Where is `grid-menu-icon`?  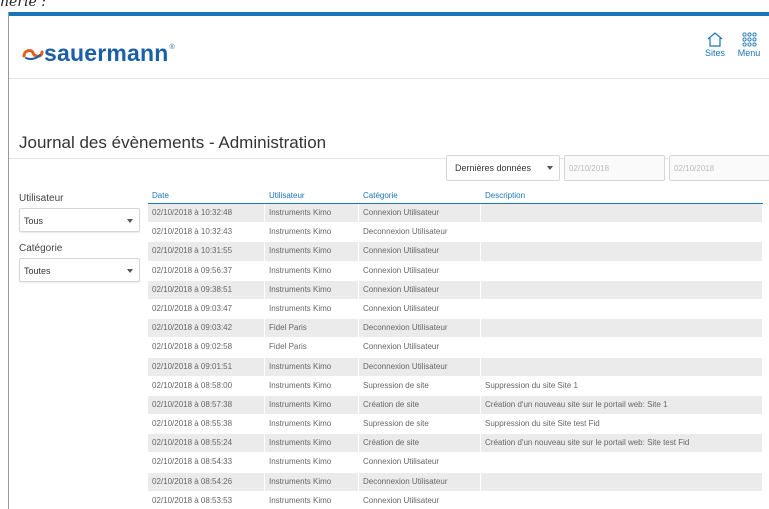
grid-menu-icon is located at coordinates (749, 39).